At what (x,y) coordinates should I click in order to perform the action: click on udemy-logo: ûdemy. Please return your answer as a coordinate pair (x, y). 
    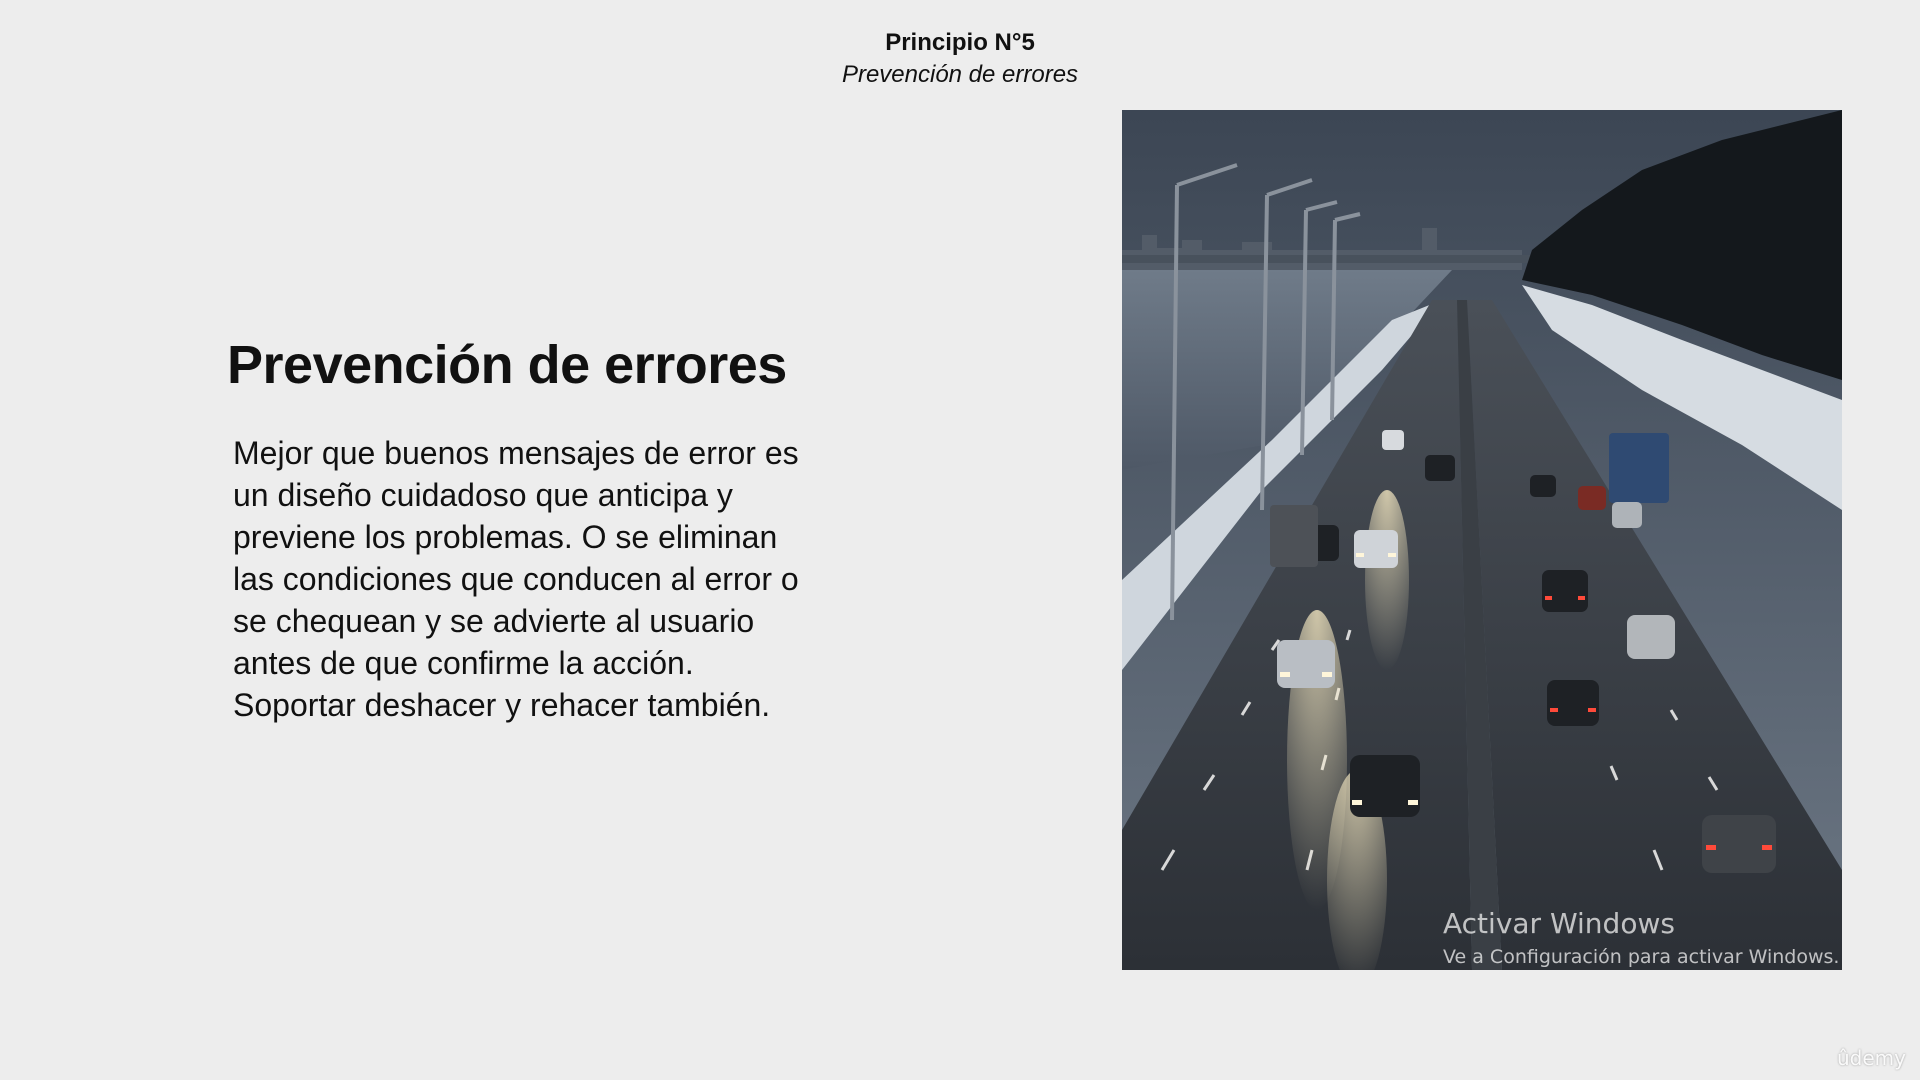
    Looking at the image, I should click on (1871, 1058).